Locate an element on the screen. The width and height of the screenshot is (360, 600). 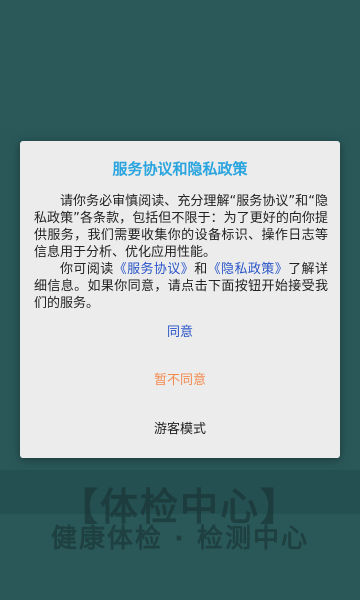
service-agreement-link: 《服务协议》 is located at coordinates (154, 269).